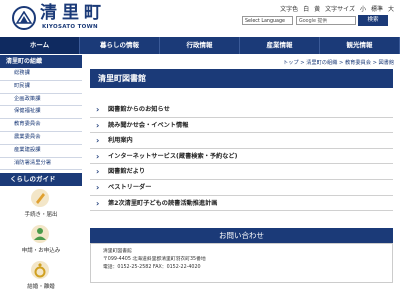  I want to click on sidebar-item-health-welfare: 保健福祉課, so click(41, 113).